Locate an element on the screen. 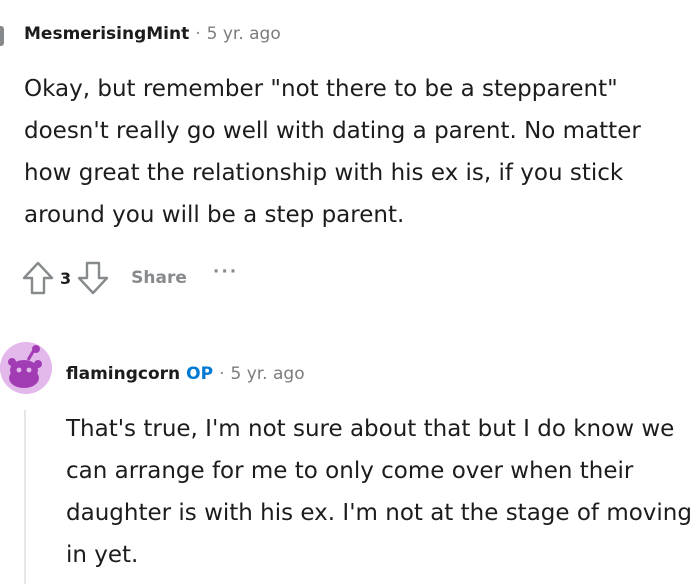 This screenshot has width=700, height=584. comment-meta: flamingcorn OP · 5 yr. ago is located at coordinates (185, 374).